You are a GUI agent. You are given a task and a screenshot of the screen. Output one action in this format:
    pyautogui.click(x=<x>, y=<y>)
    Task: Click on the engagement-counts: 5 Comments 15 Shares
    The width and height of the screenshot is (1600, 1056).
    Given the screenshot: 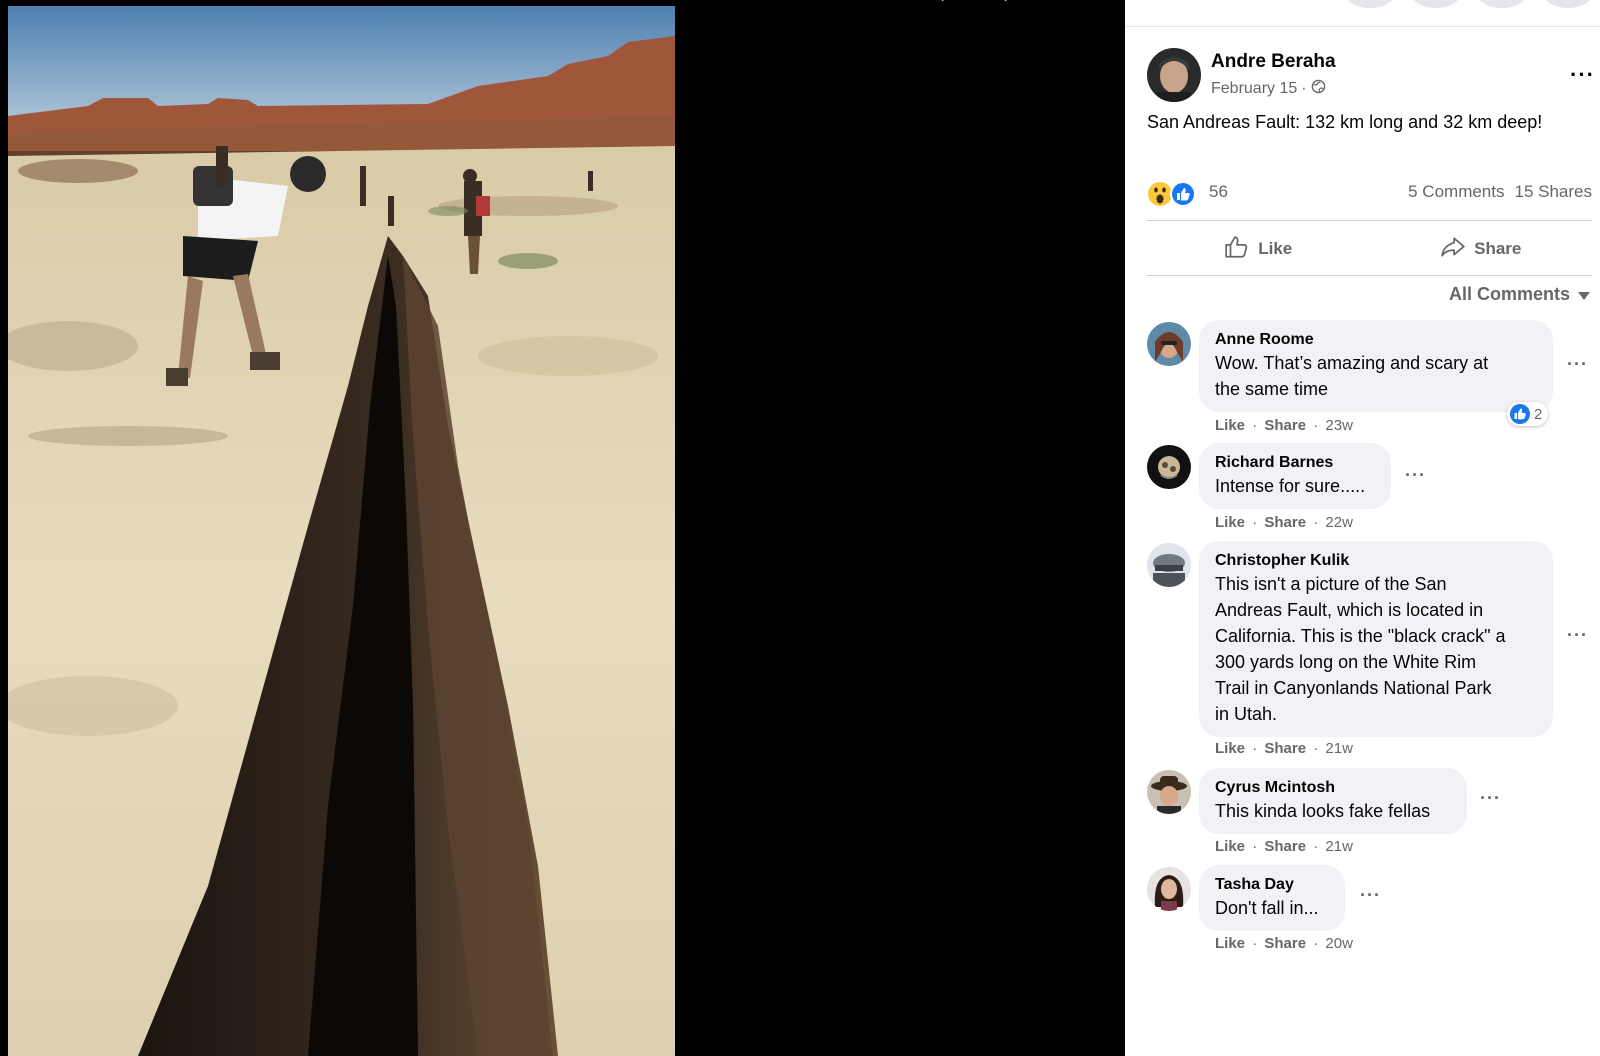 What is the action you would take?
    pyautogui.click(x=1500, y=192)
    